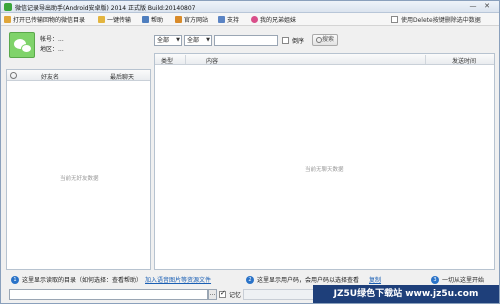 The width and height of the screenshot is (500, 304). Describe the element at coordinates (157, 20) in the screenshot. I see `menu-help-label: 帮助` at that location.